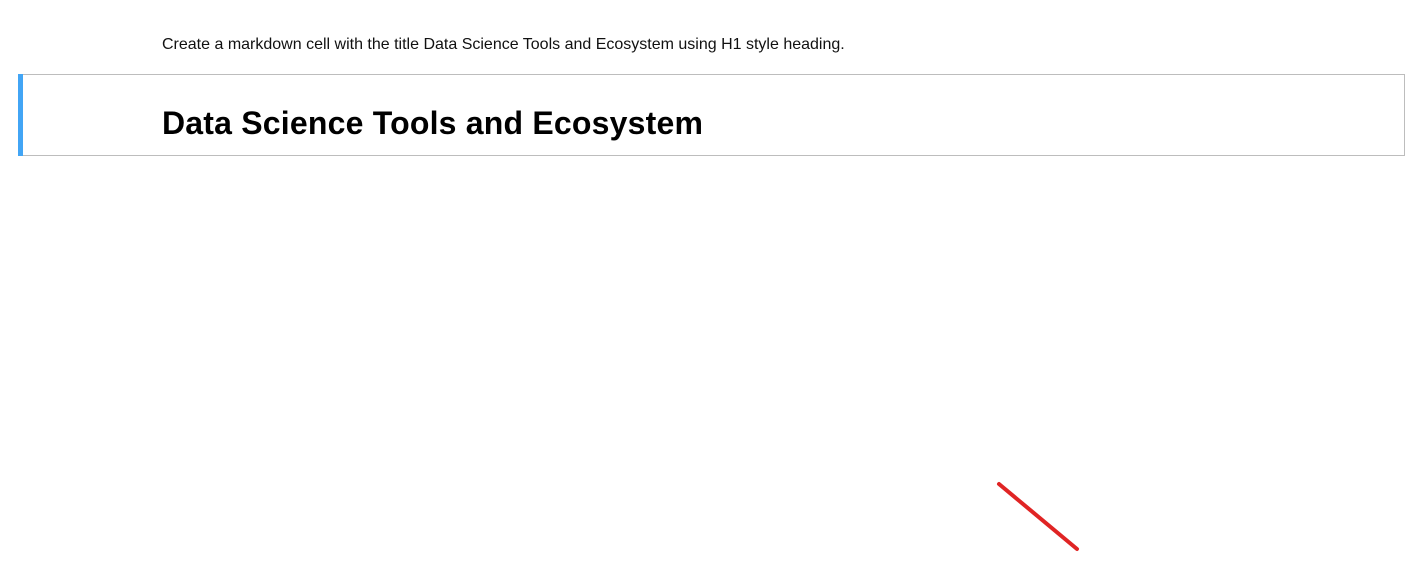  I want to click on cell-selection-indicator, so click(20, 115).